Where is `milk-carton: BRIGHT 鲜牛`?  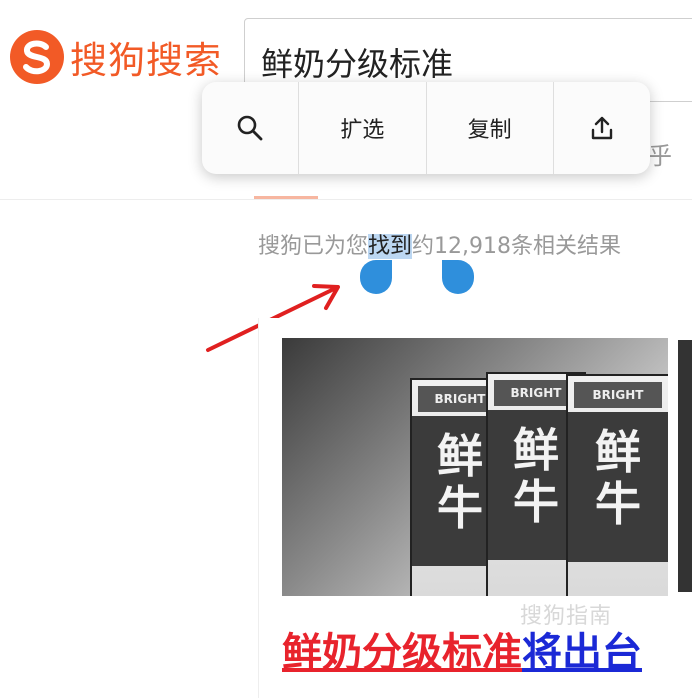
milk-carton: BRIGHT 鲜牛 is located at coordinates (617, 485).